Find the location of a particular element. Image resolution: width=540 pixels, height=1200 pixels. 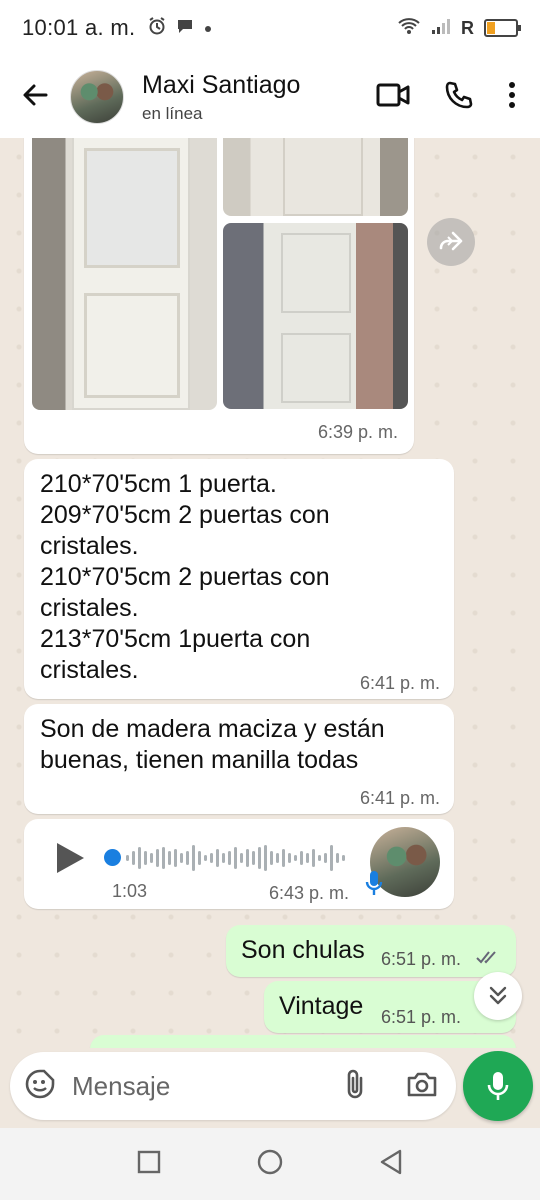

contact-info: Maxi Santiago en línea is located at coordinates (221, 97).